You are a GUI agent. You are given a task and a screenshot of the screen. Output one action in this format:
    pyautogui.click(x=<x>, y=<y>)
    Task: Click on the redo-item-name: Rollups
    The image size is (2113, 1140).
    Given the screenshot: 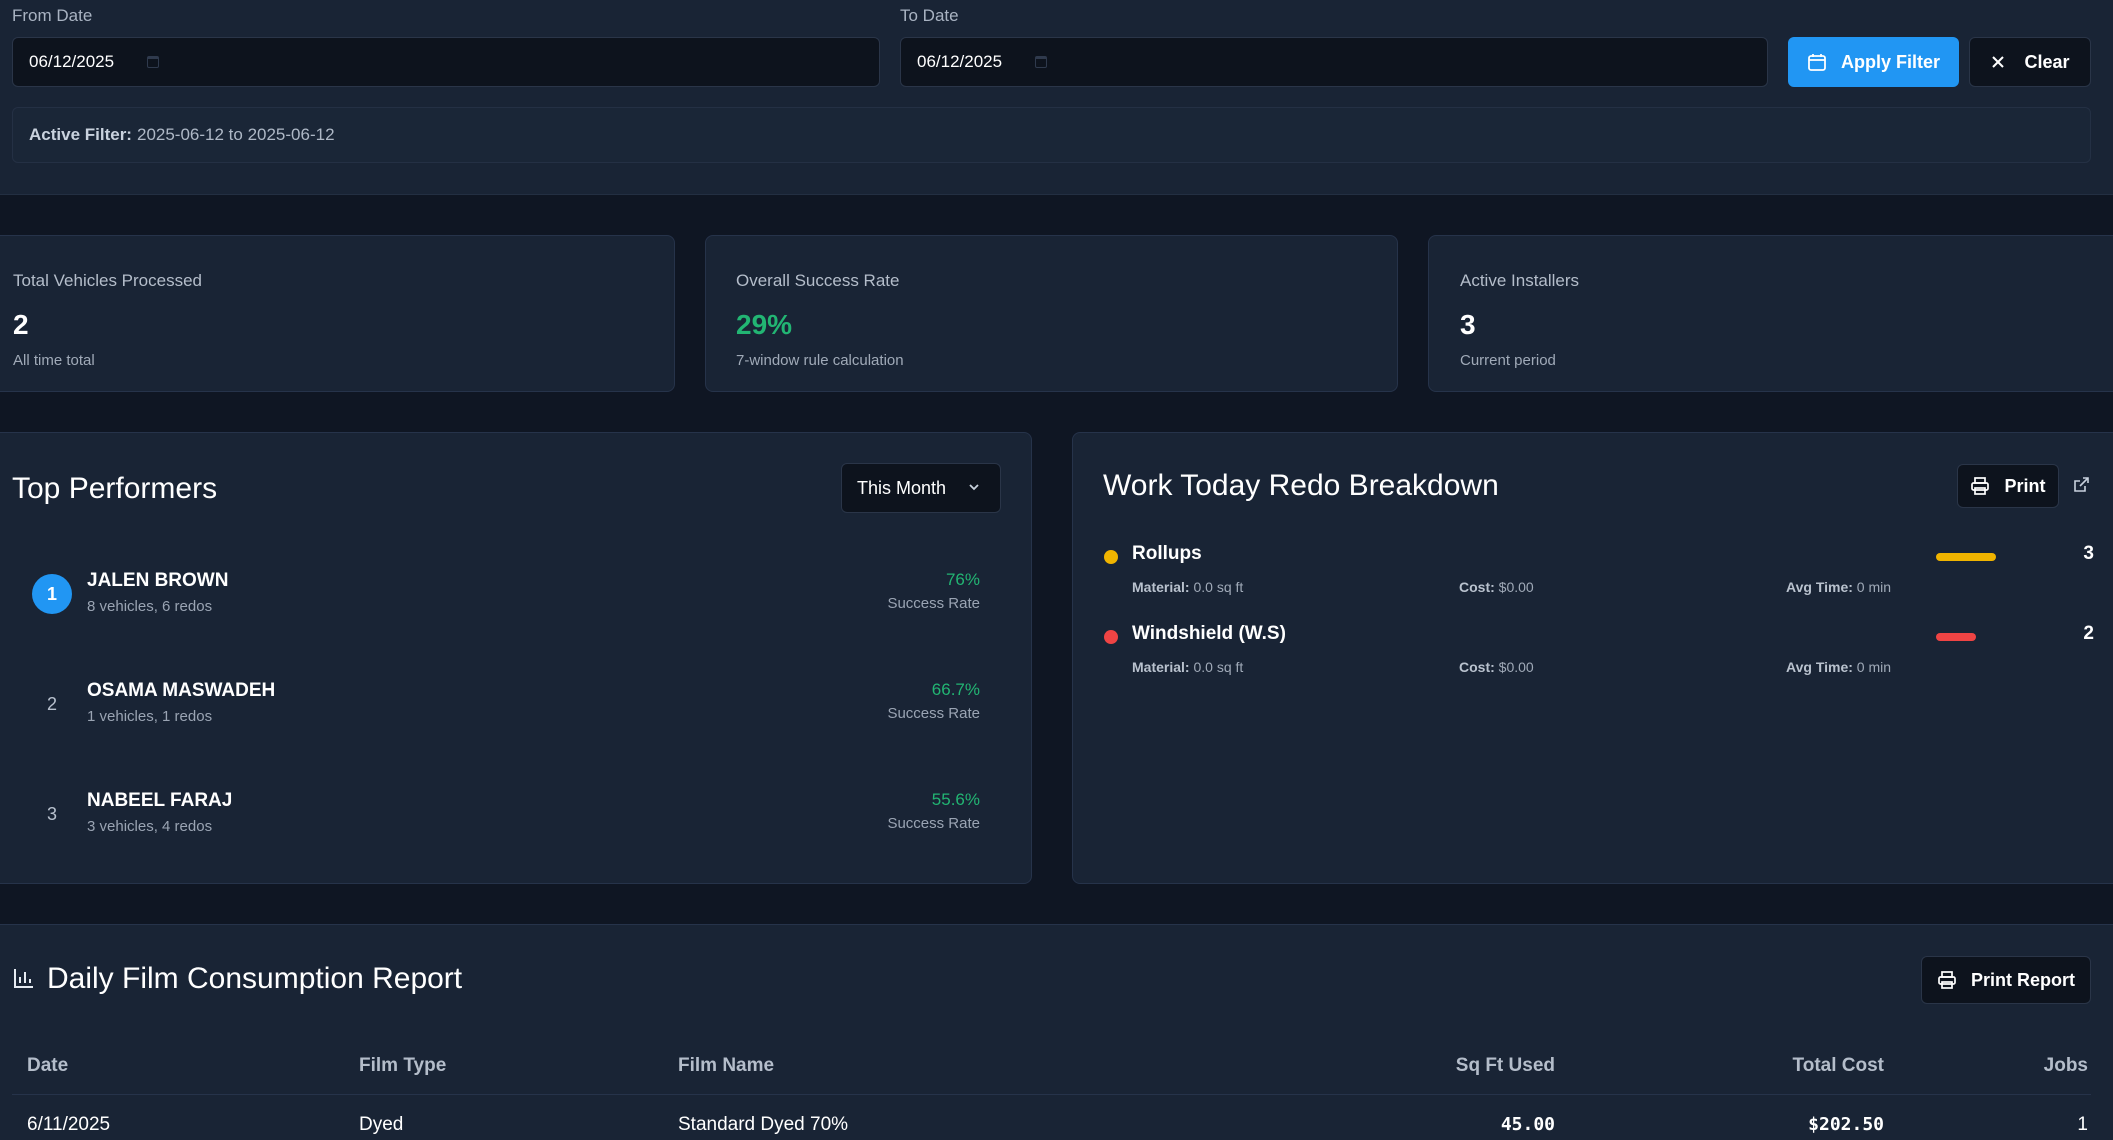 What is the action you would take?
    pyautogui.click(x=1167, y=553)
    